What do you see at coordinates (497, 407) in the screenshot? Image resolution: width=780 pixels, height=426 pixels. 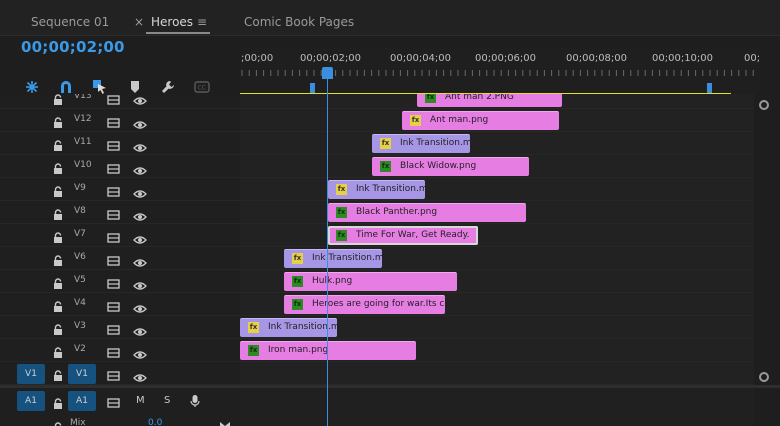 I see `audio-tracks-area` at bounding box center [497, 407].